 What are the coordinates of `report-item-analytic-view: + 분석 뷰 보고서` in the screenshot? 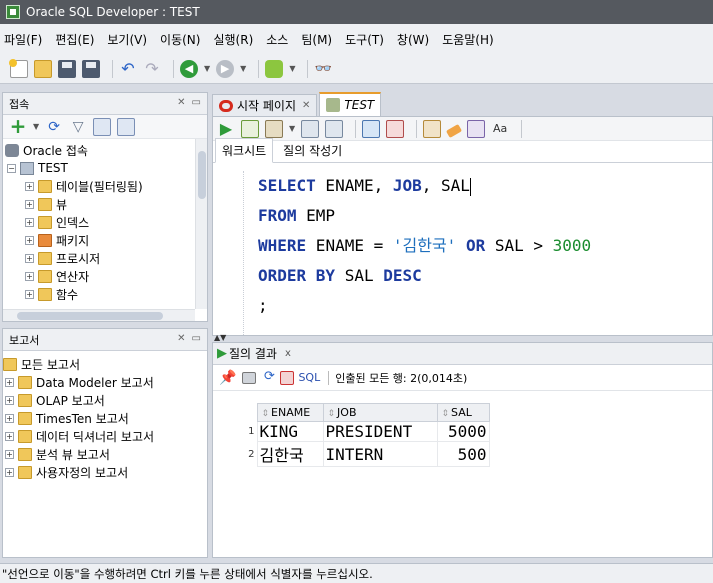 It's located at (105, 454).